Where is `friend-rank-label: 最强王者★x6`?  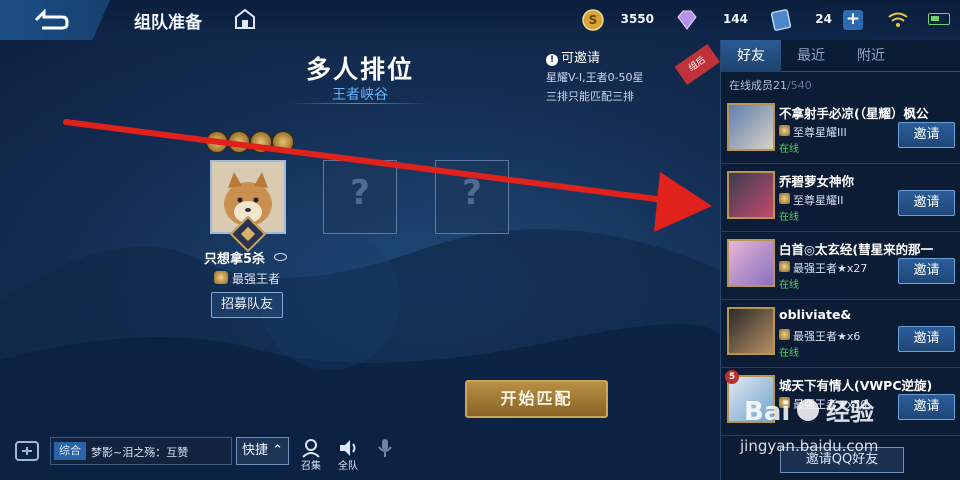
friend-rank-label: 最强王者★x6 is located at coordinates (827, 336).